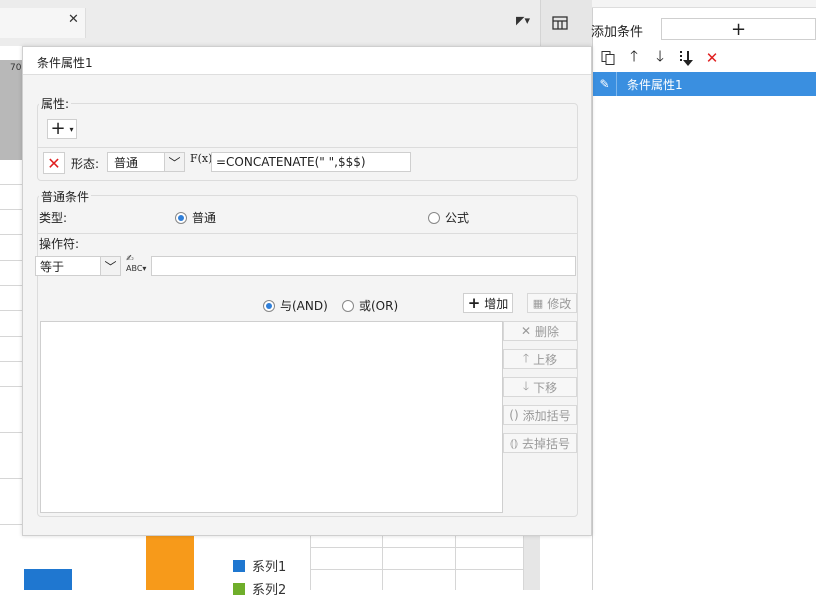 This screenshot has height=598, width=816. I want to click on formula-input: =CONCATENATE(" ",$$$), so click(311, 162).